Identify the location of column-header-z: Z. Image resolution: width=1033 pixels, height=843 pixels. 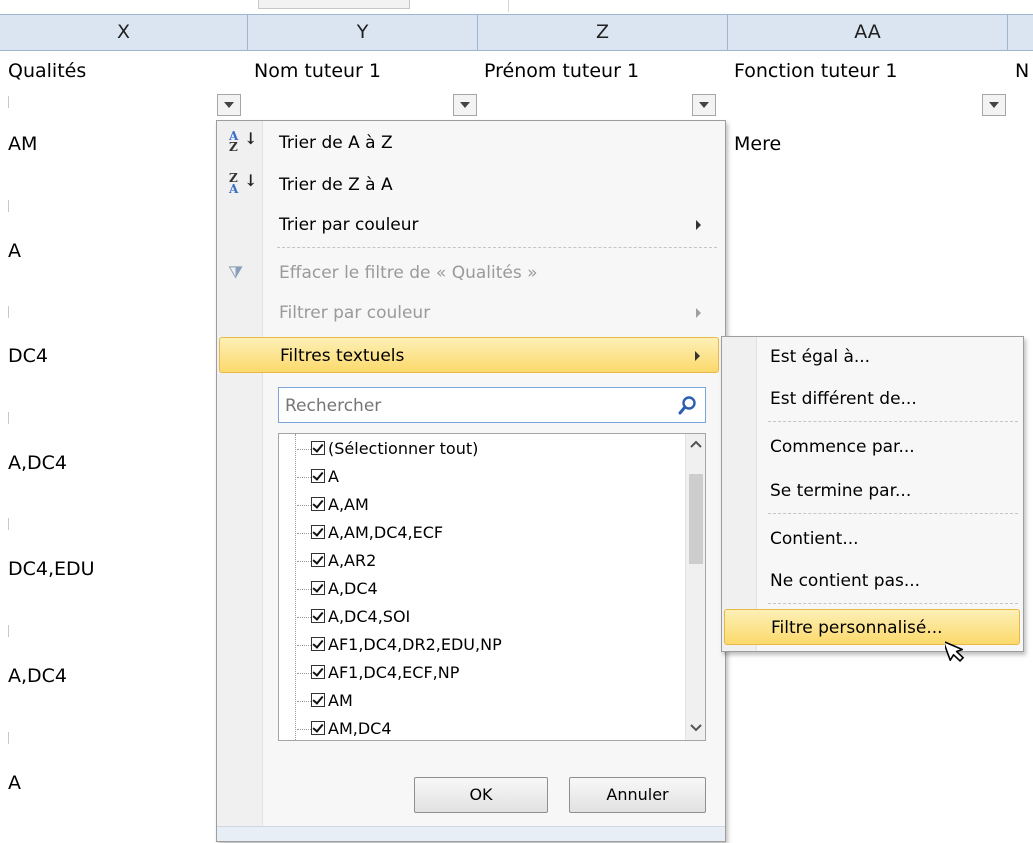
(603, 32).